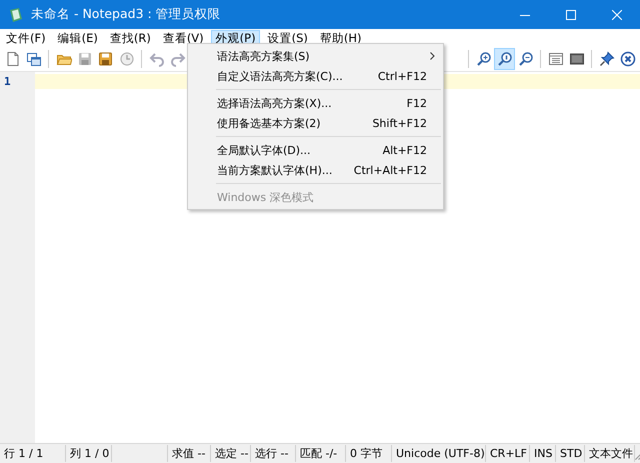 The image size is (640, 463). What do you see at coordinates (576, 59) in the screenshot?
I see `screen-icon` at bounding box center [576, 59].